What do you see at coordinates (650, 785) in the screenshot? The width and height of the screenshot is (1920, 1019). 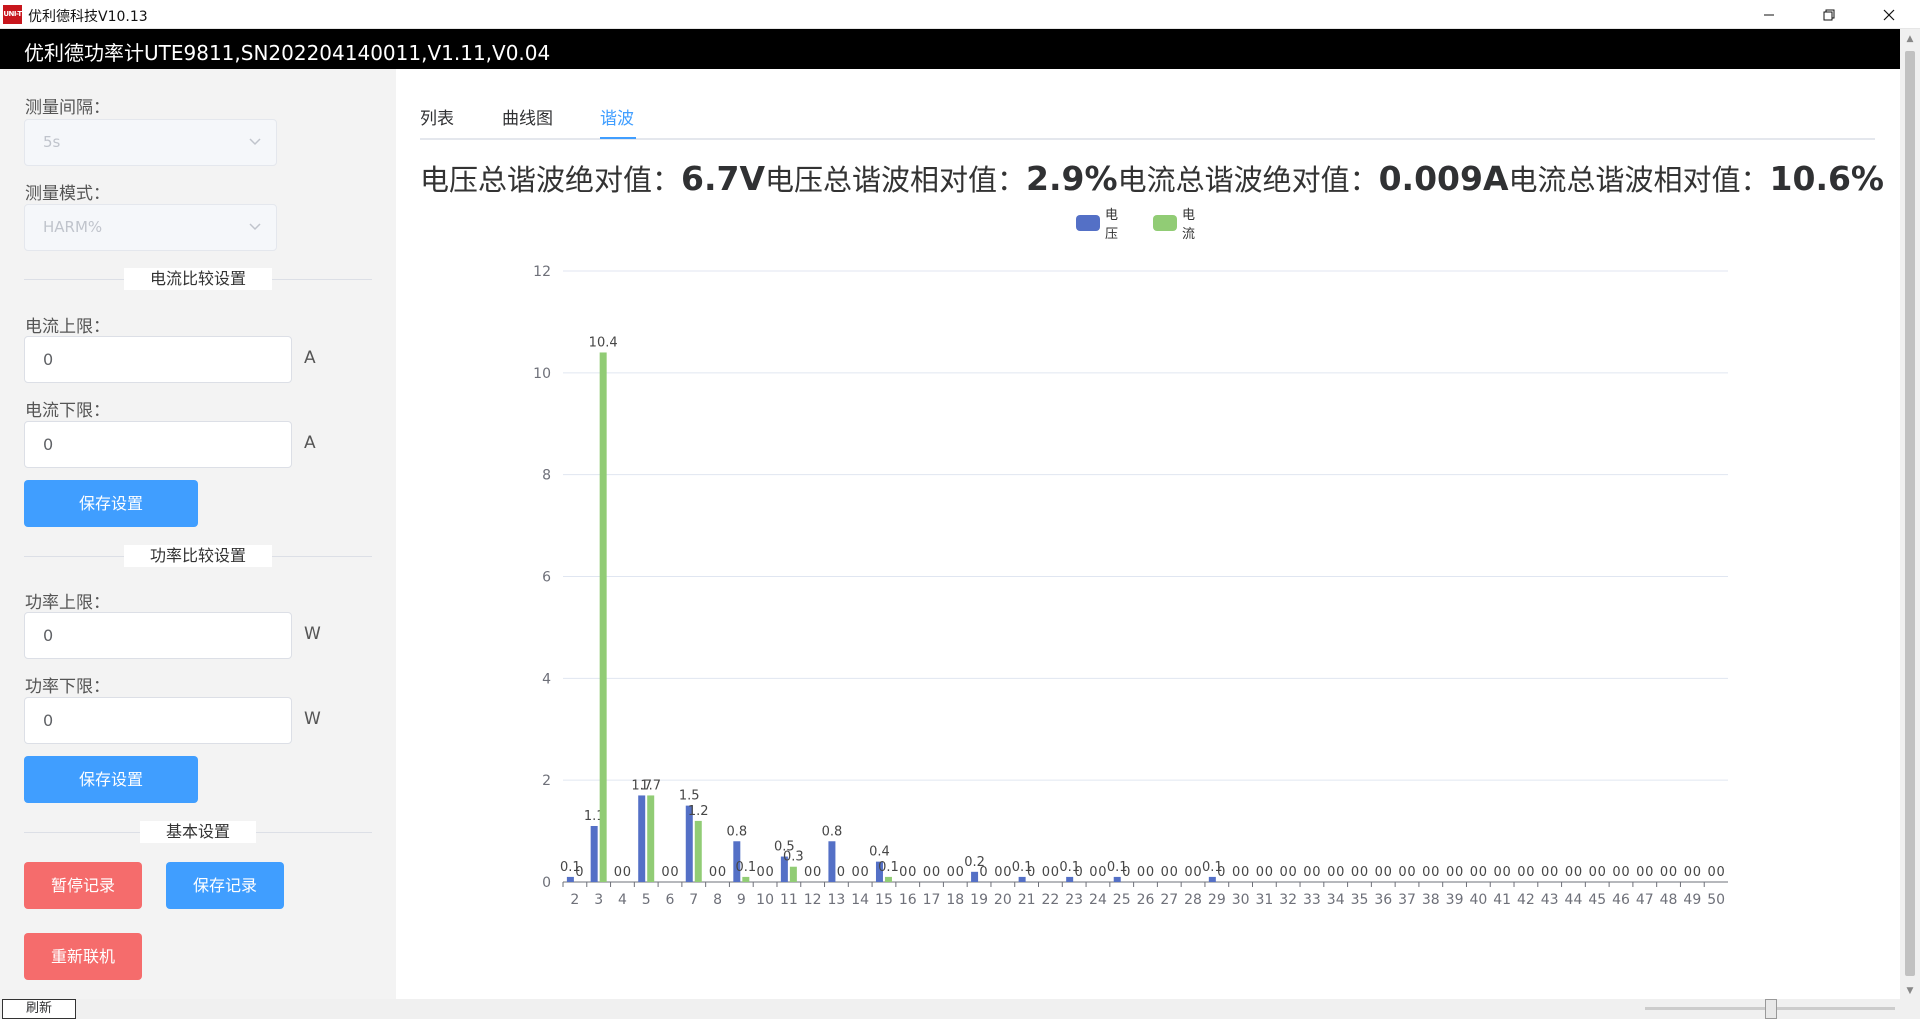 I see `data-label-current: 1.7` at bounding box center [650, 785].